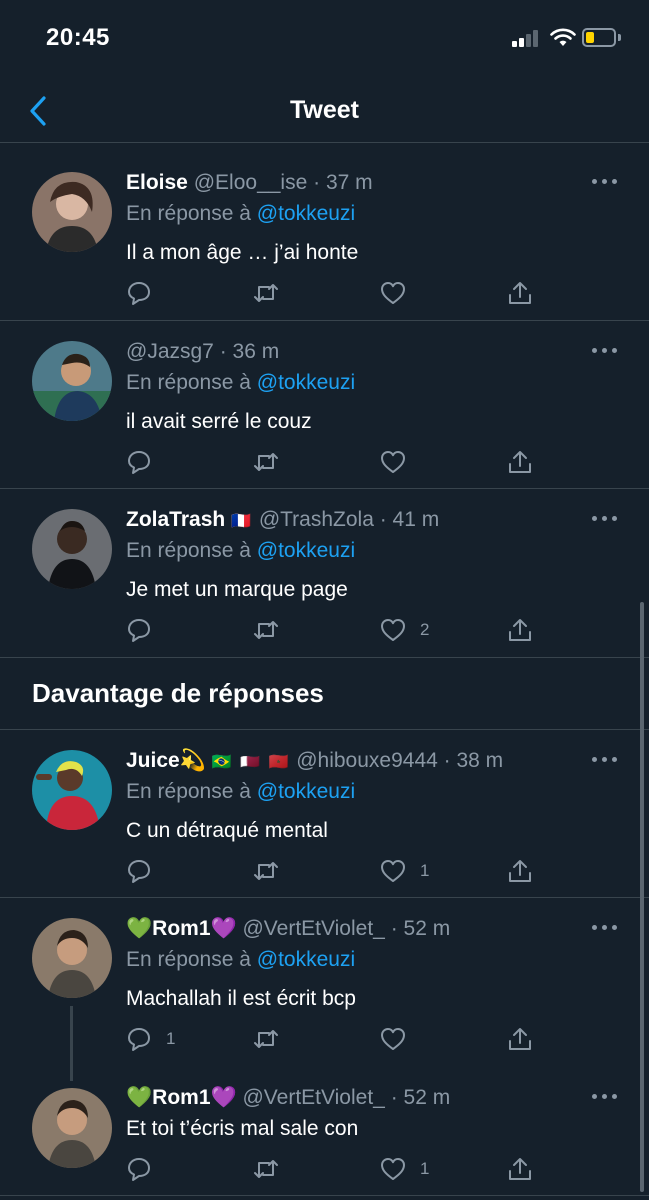 The width and height of the screenshot is (649, 1200). I want to click on tweet-actions: 2, so click(324, 630).